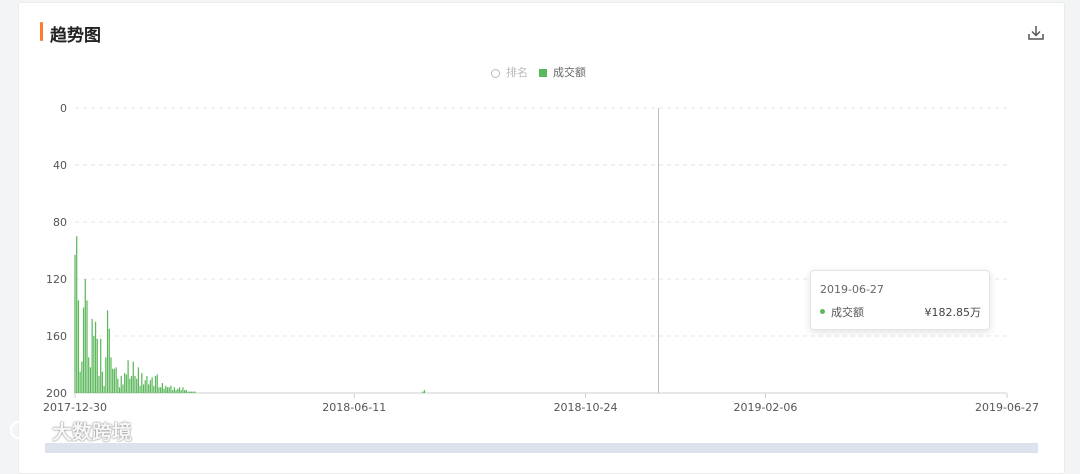 This screenshot has width=1080, height=474. Describe the element at coordinates (541, 448) in the screenshot. I see `bottom-strip` at that location.